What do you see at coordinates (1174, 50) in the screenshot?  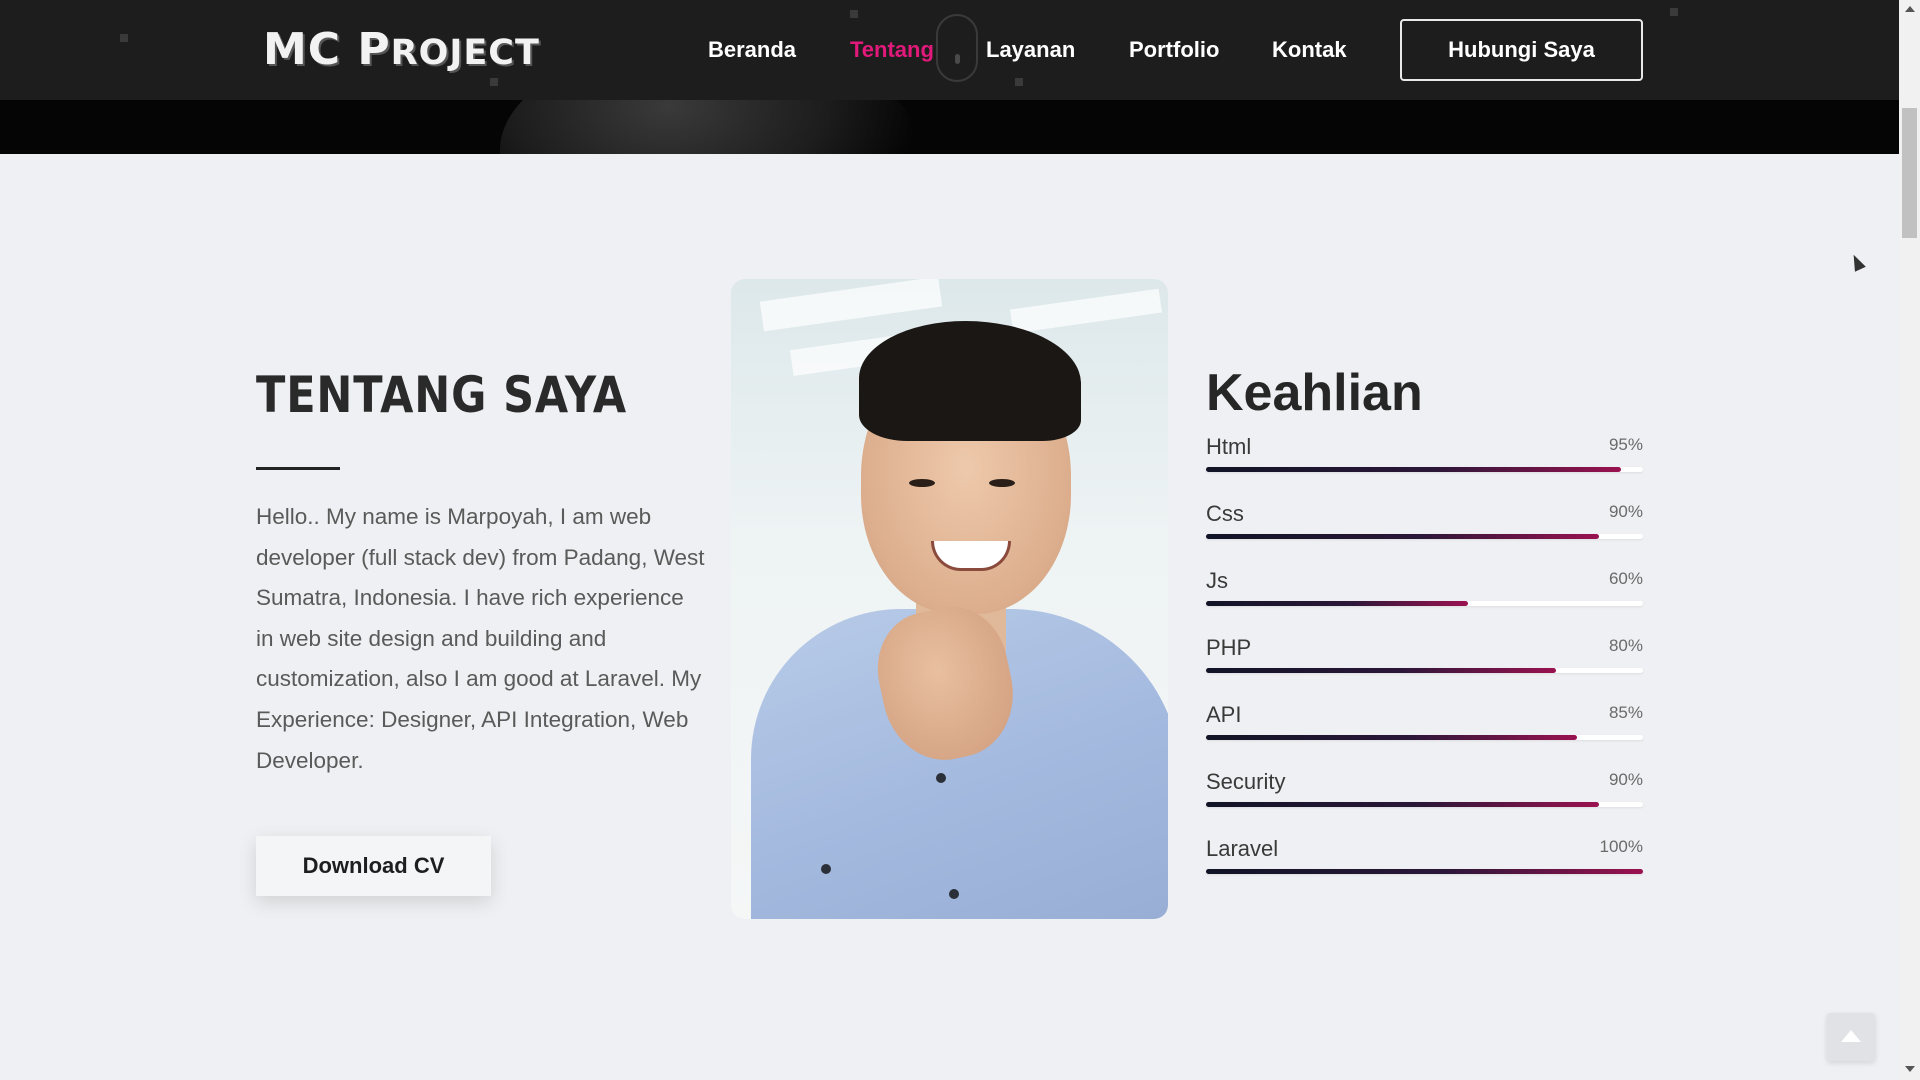 I see `nav-portfolio: Portfolio` at bounding box center [1174, 50].